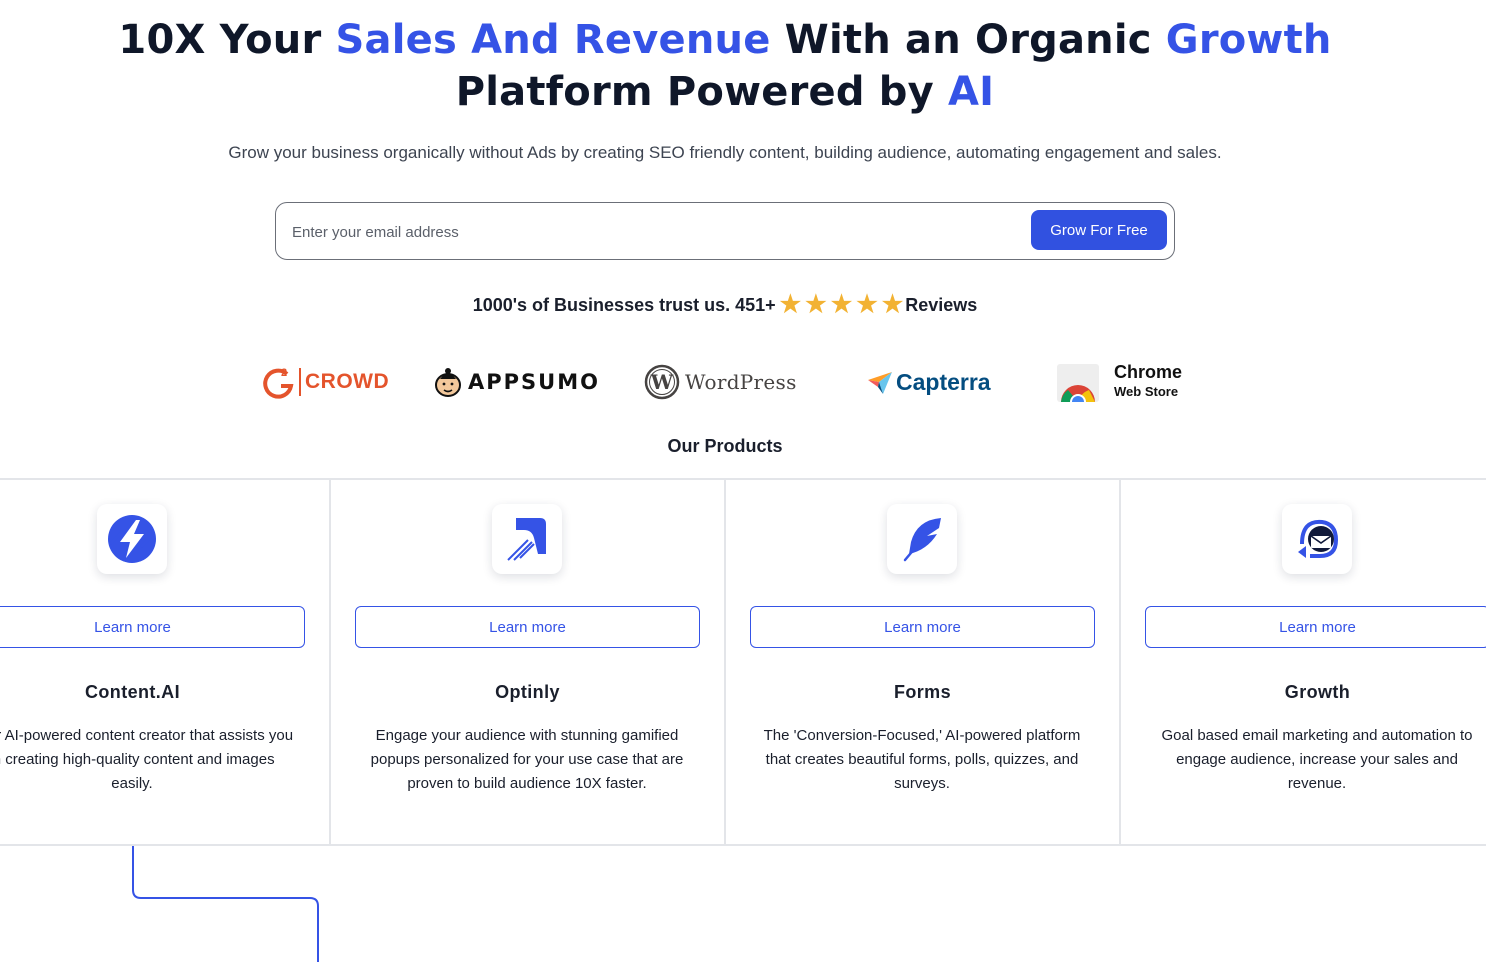  I want to click on rating-stars: ★ ★ ★ ★ ★, so click(842, 305).